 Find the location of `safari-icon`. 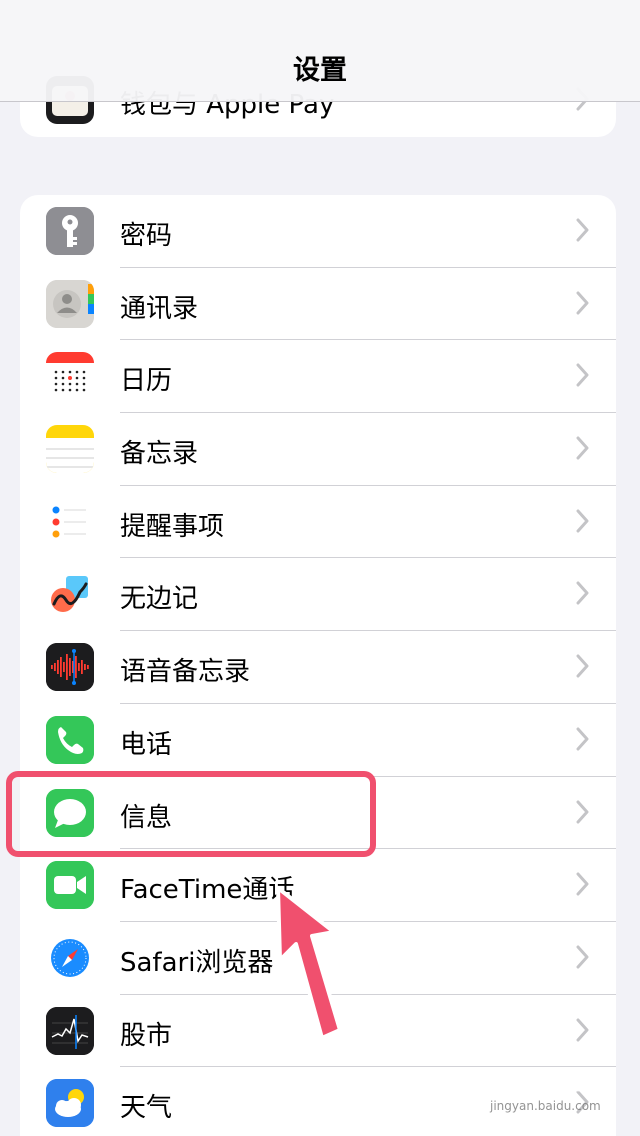

safari-icon is located at coordinates (70, 957).